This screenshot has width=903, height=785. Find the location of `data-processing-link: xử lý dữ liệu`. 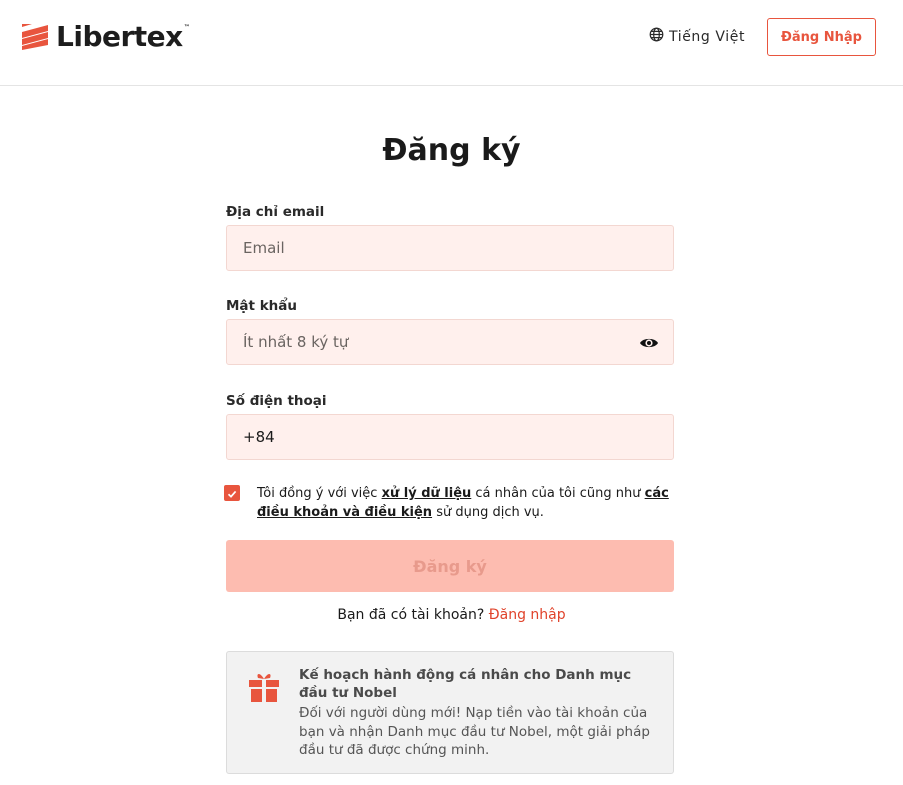

data-processing-link: xử lý dữ liệu is located at coordinates (427, 493).